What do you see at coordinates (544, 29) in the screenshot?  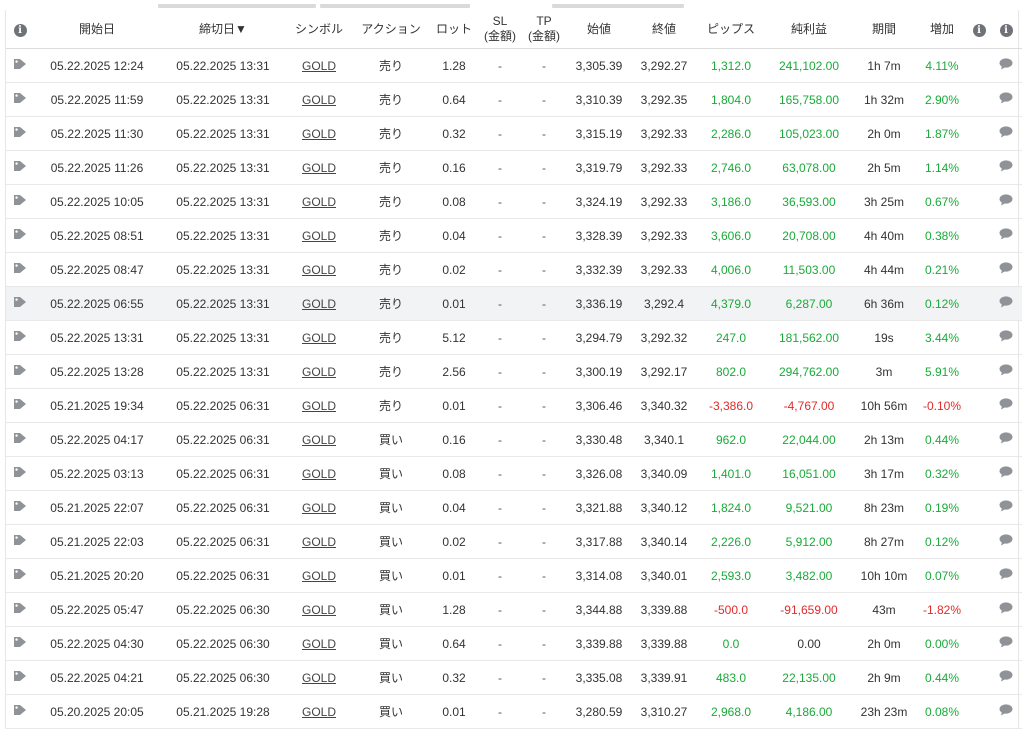 I see `header-tp: TP (金額)` at bounding box center [544, 29].